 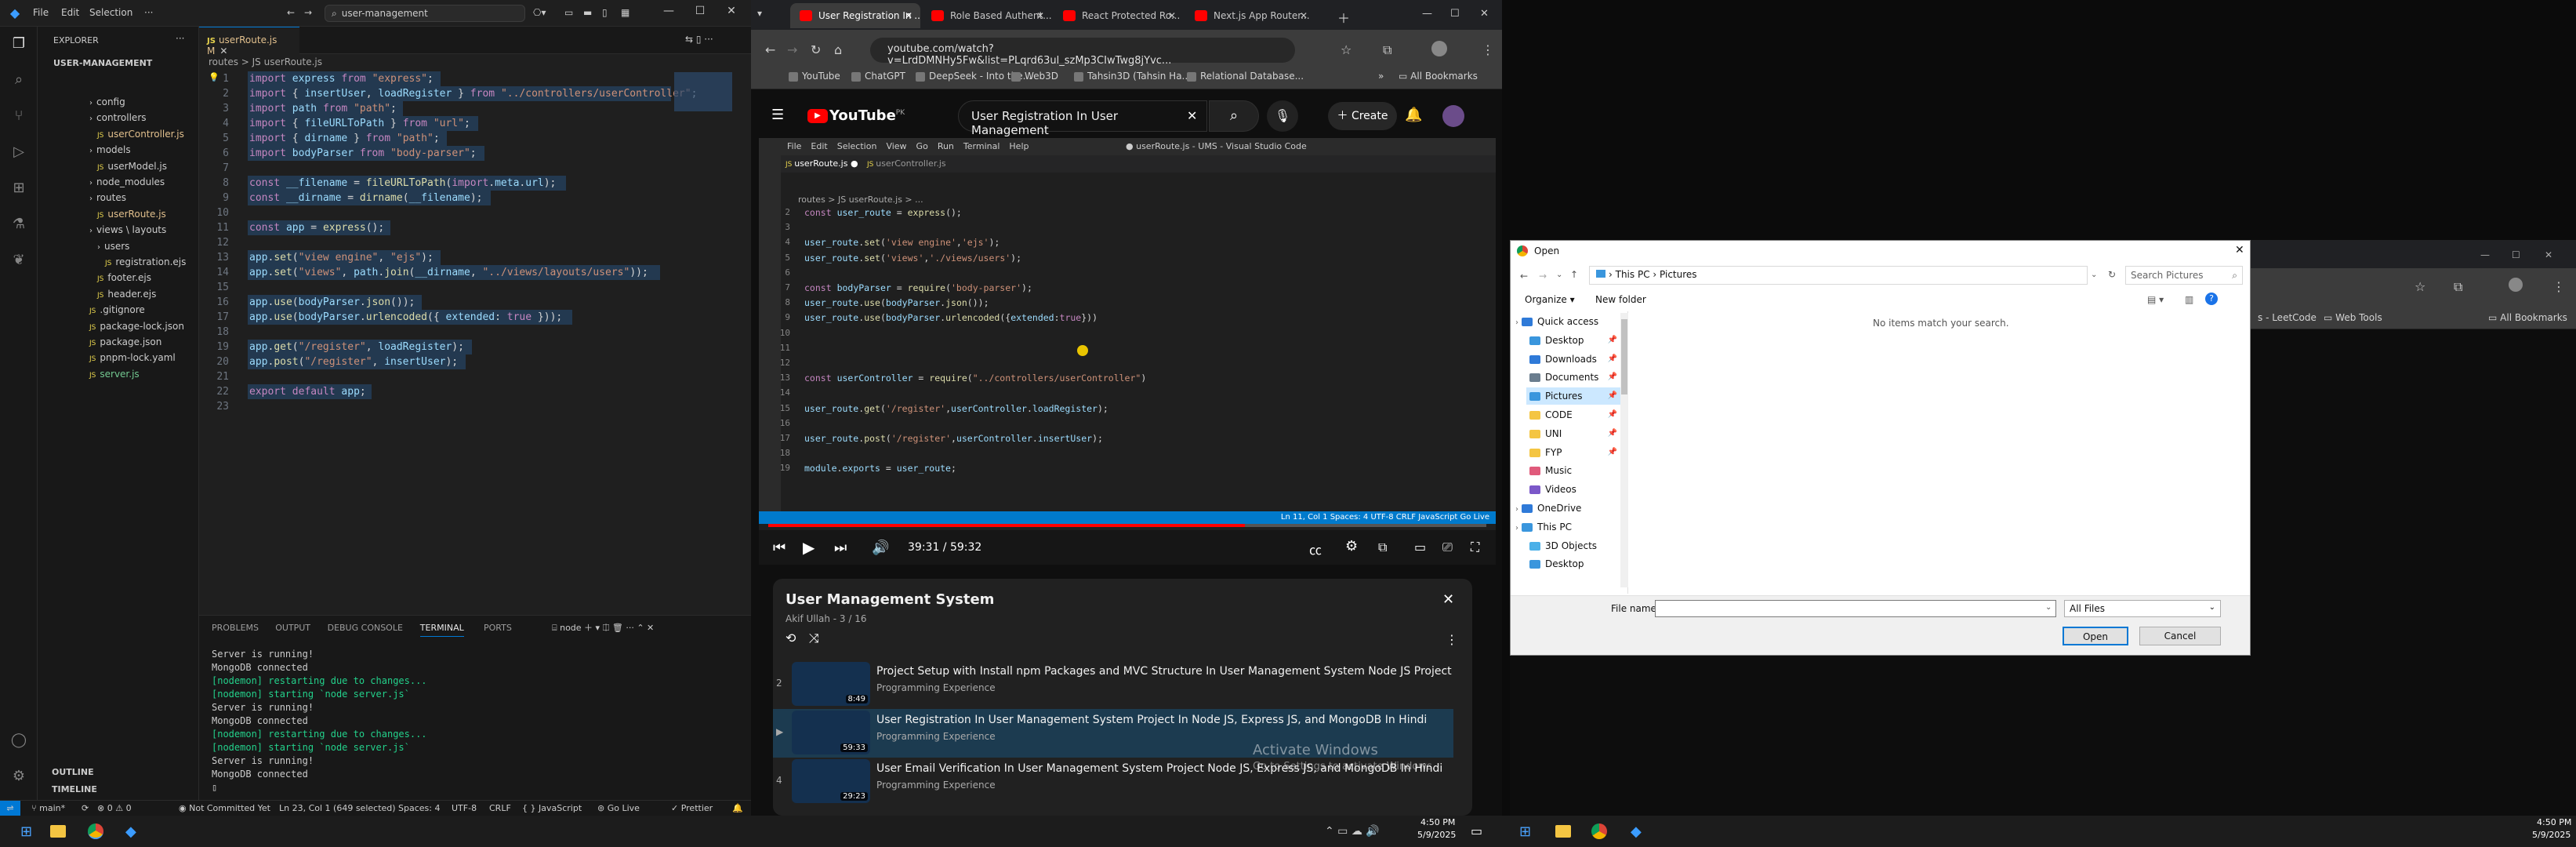 What do you see at coordinates (737, 808) in the screenshot?
I see `notifications-icon: 🔔` at bounding box center [737, 808].